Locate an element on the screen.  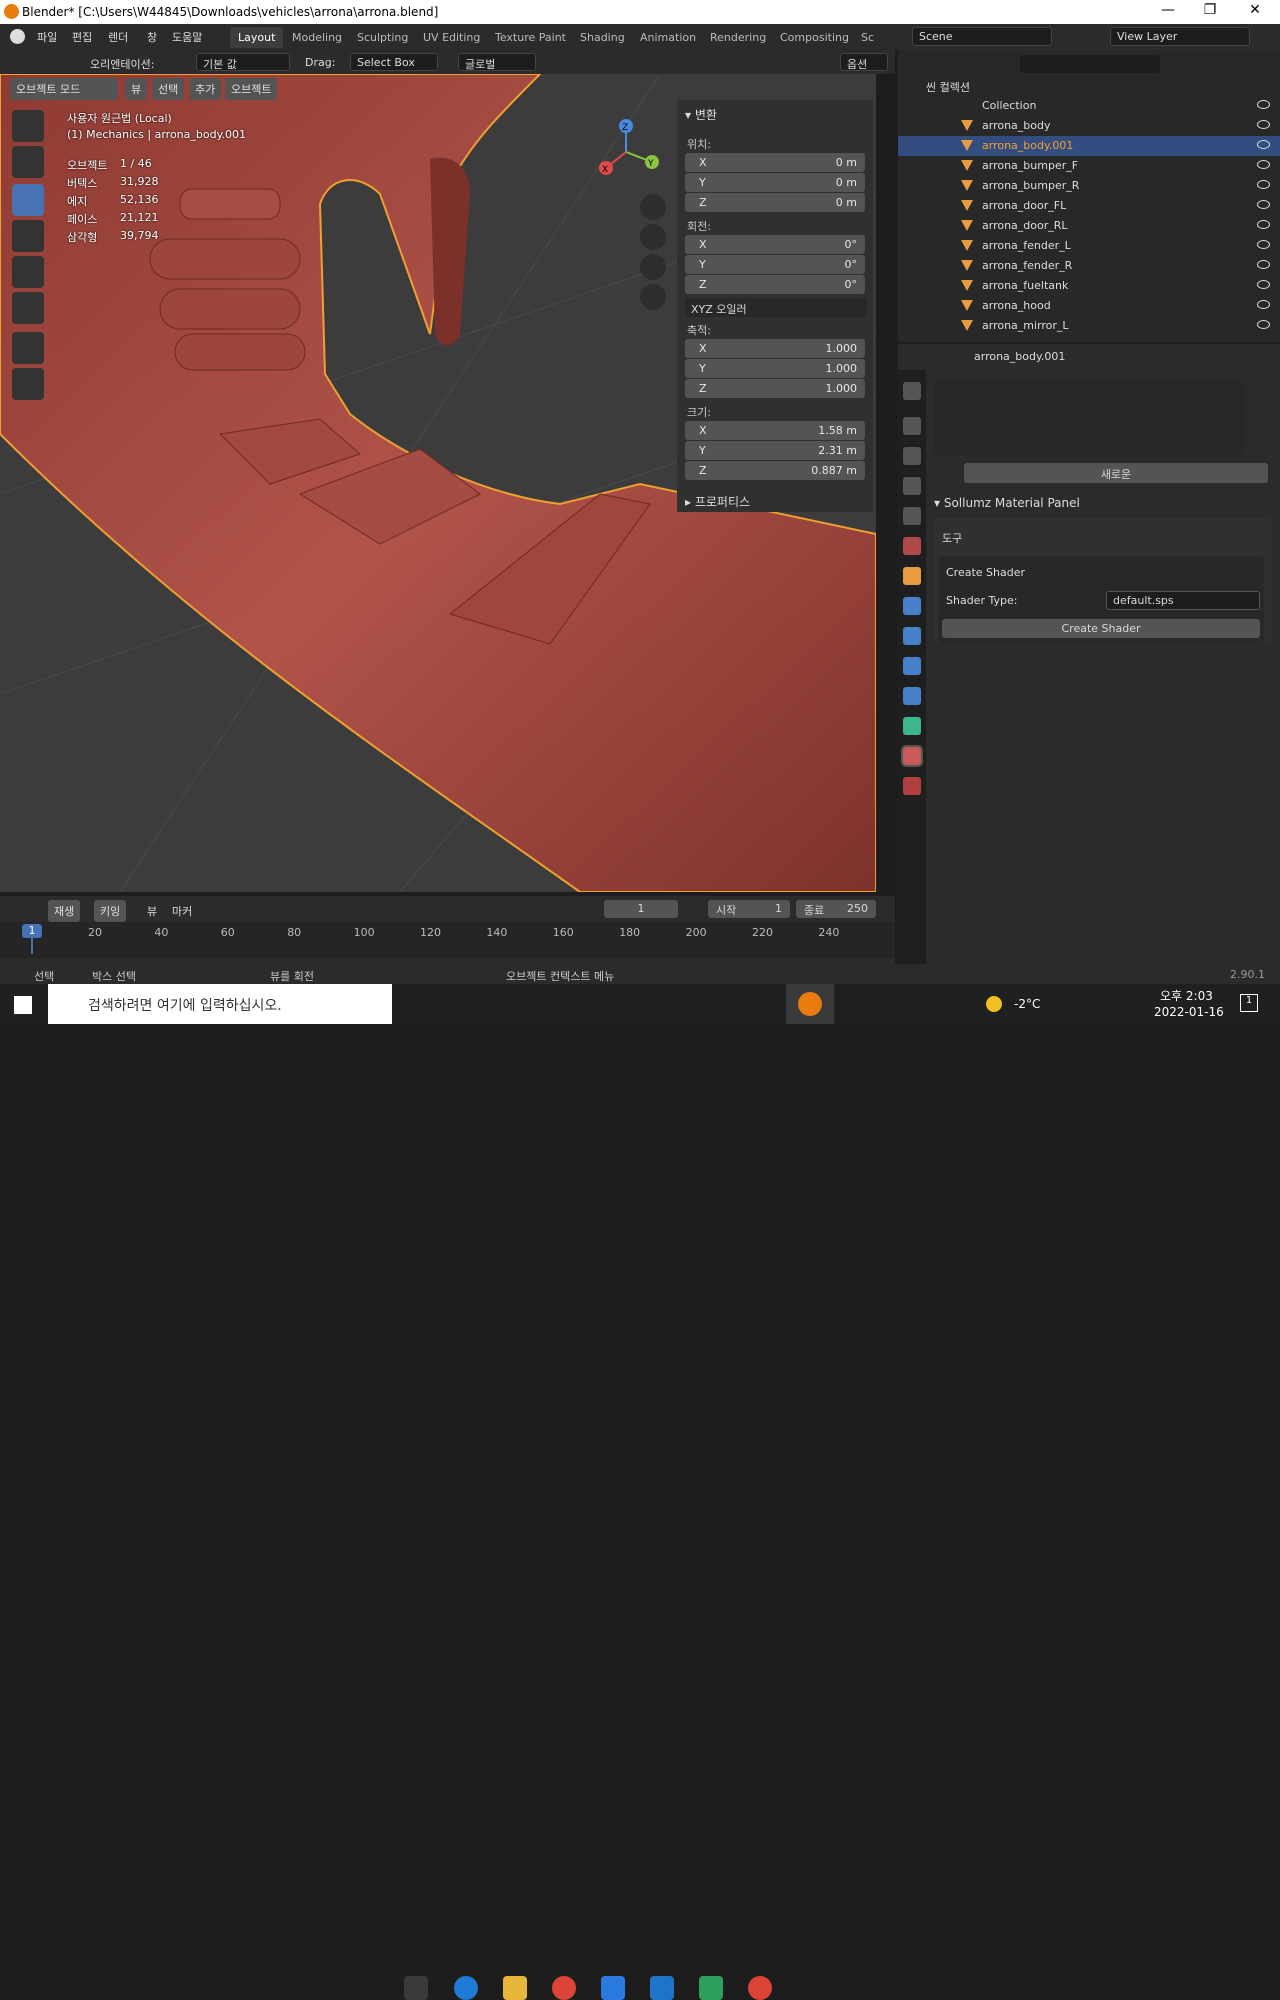
location-x-field: X0 m is located at coordinates (775, 162).